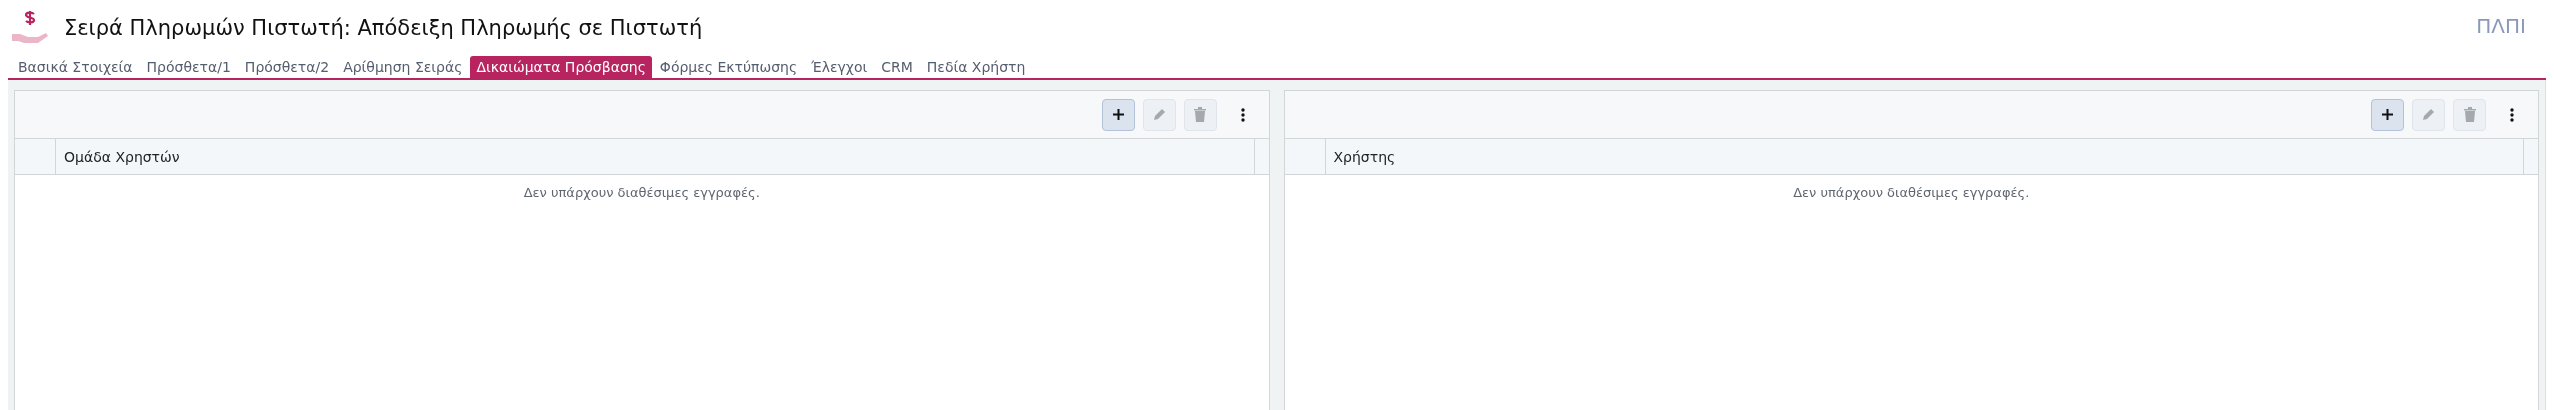 The image size is (2554, 410). What do you see at coordinates (287, 67) in the screenshot?
I see `tab: Πρόσθετα/2` at bounding box center [287, 67].